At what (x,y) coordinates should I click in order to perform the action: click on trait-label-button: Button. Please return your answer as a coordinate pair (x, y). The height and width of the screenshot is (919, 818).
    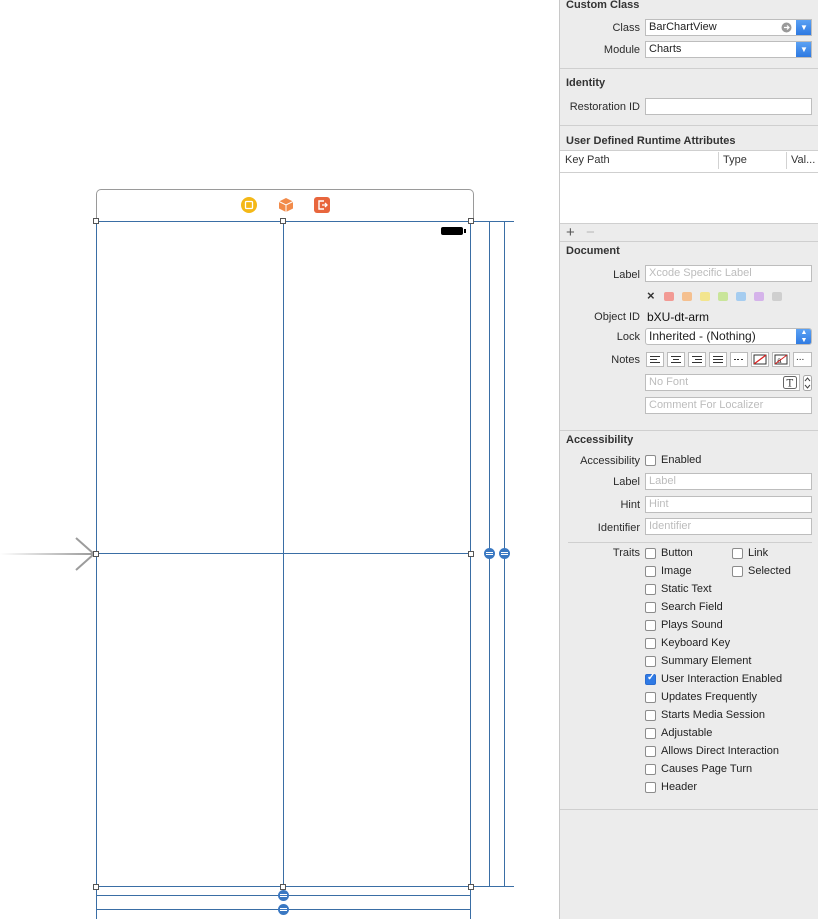
    Looking at the image, I should click on (677, 553).